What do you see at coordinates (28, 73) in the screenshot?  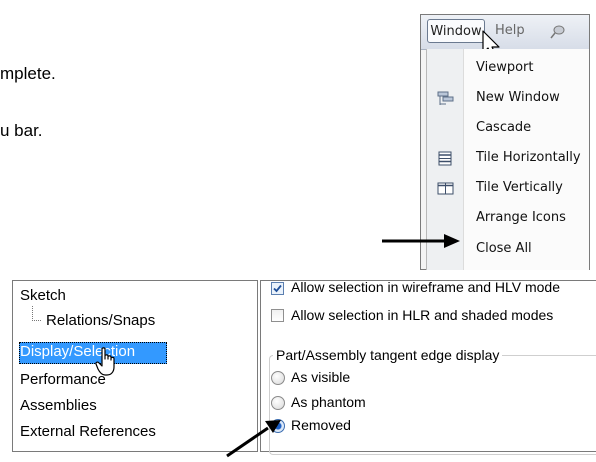 I see `instruction-text-1: mplete.` at bounding box center [28, 73].